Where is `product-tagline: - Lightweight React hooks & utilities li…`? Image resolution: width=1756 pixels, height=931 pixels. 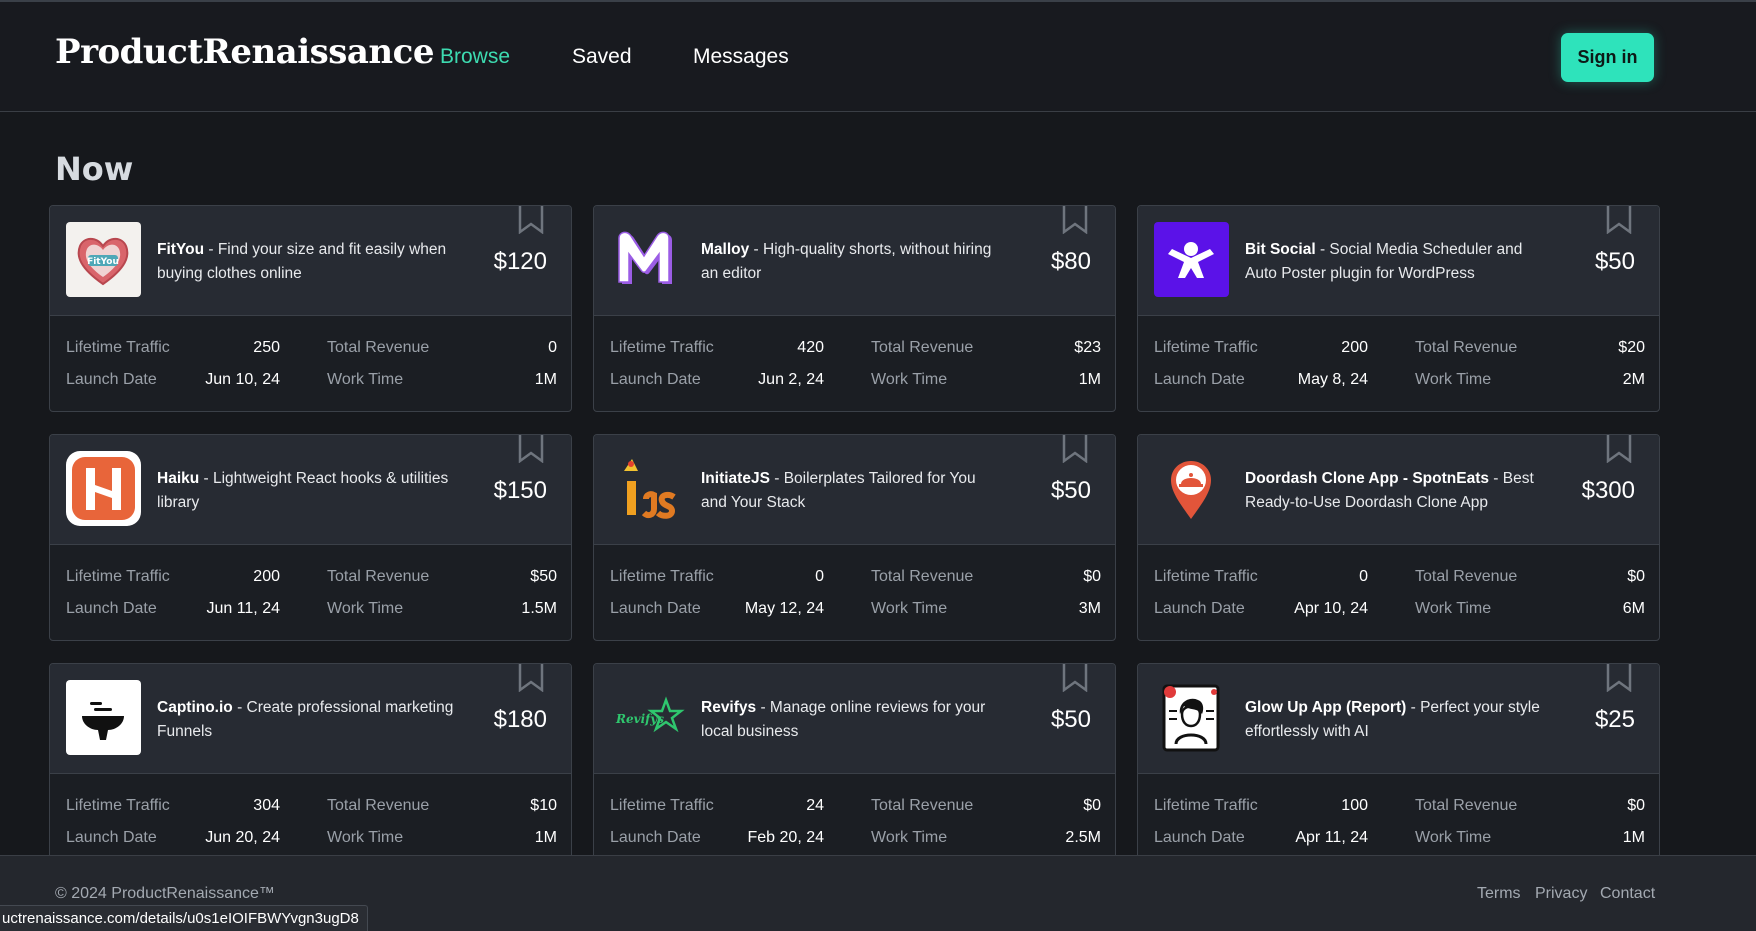 product-tagline: - Lightweight React hooks & utilities li… is located at coordinates (303, 490).